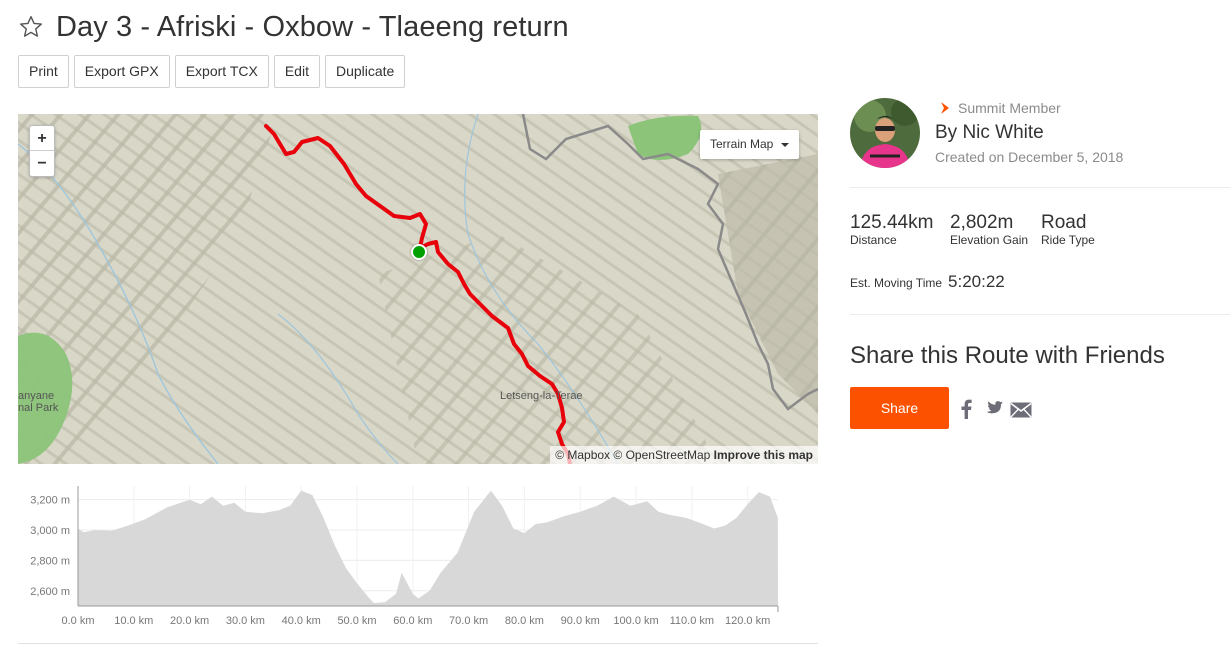 This screenshot has width=1230, height=647. What do you see at coordinates (1064, 222) in the screenshot?
I see `stat-ride-type-value: Road` at bounding box center [1064, 222].